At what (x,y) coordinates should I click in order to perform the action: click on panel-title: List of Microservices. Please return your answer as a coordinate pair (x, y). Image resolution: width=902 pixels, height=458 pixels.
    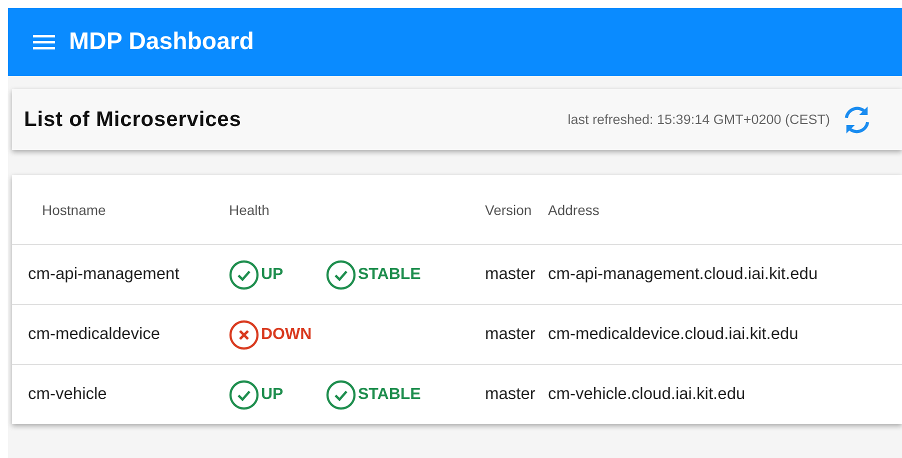
    Looking at the image, I should click on (133, 120).